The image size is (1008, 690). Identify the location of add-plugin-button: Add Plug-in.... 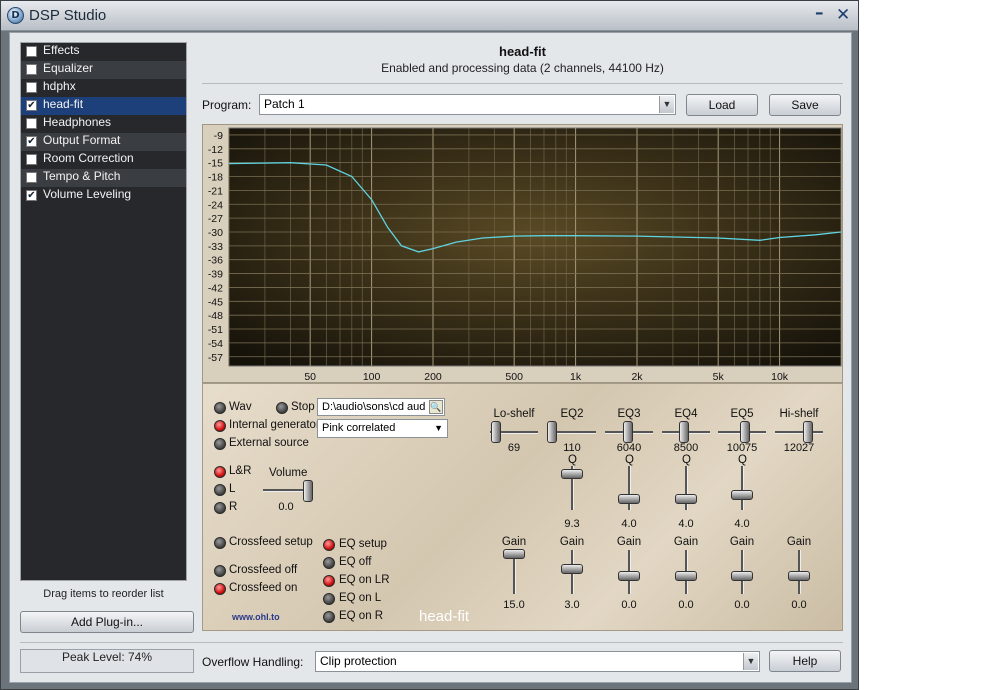
(107, 622).